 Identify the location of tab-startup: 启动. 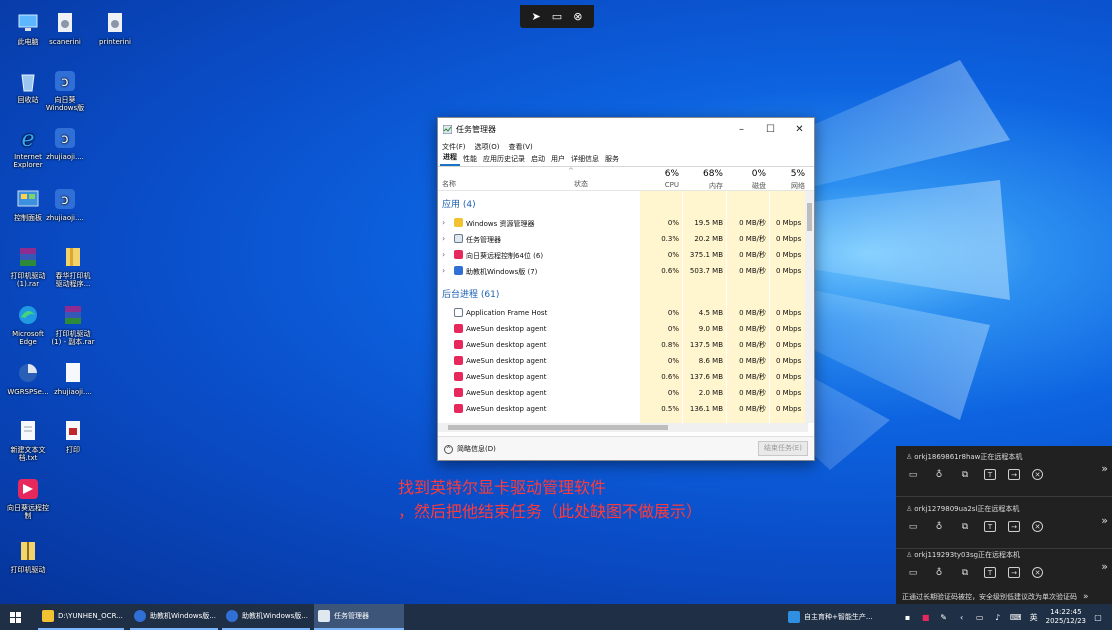
(538, 160).